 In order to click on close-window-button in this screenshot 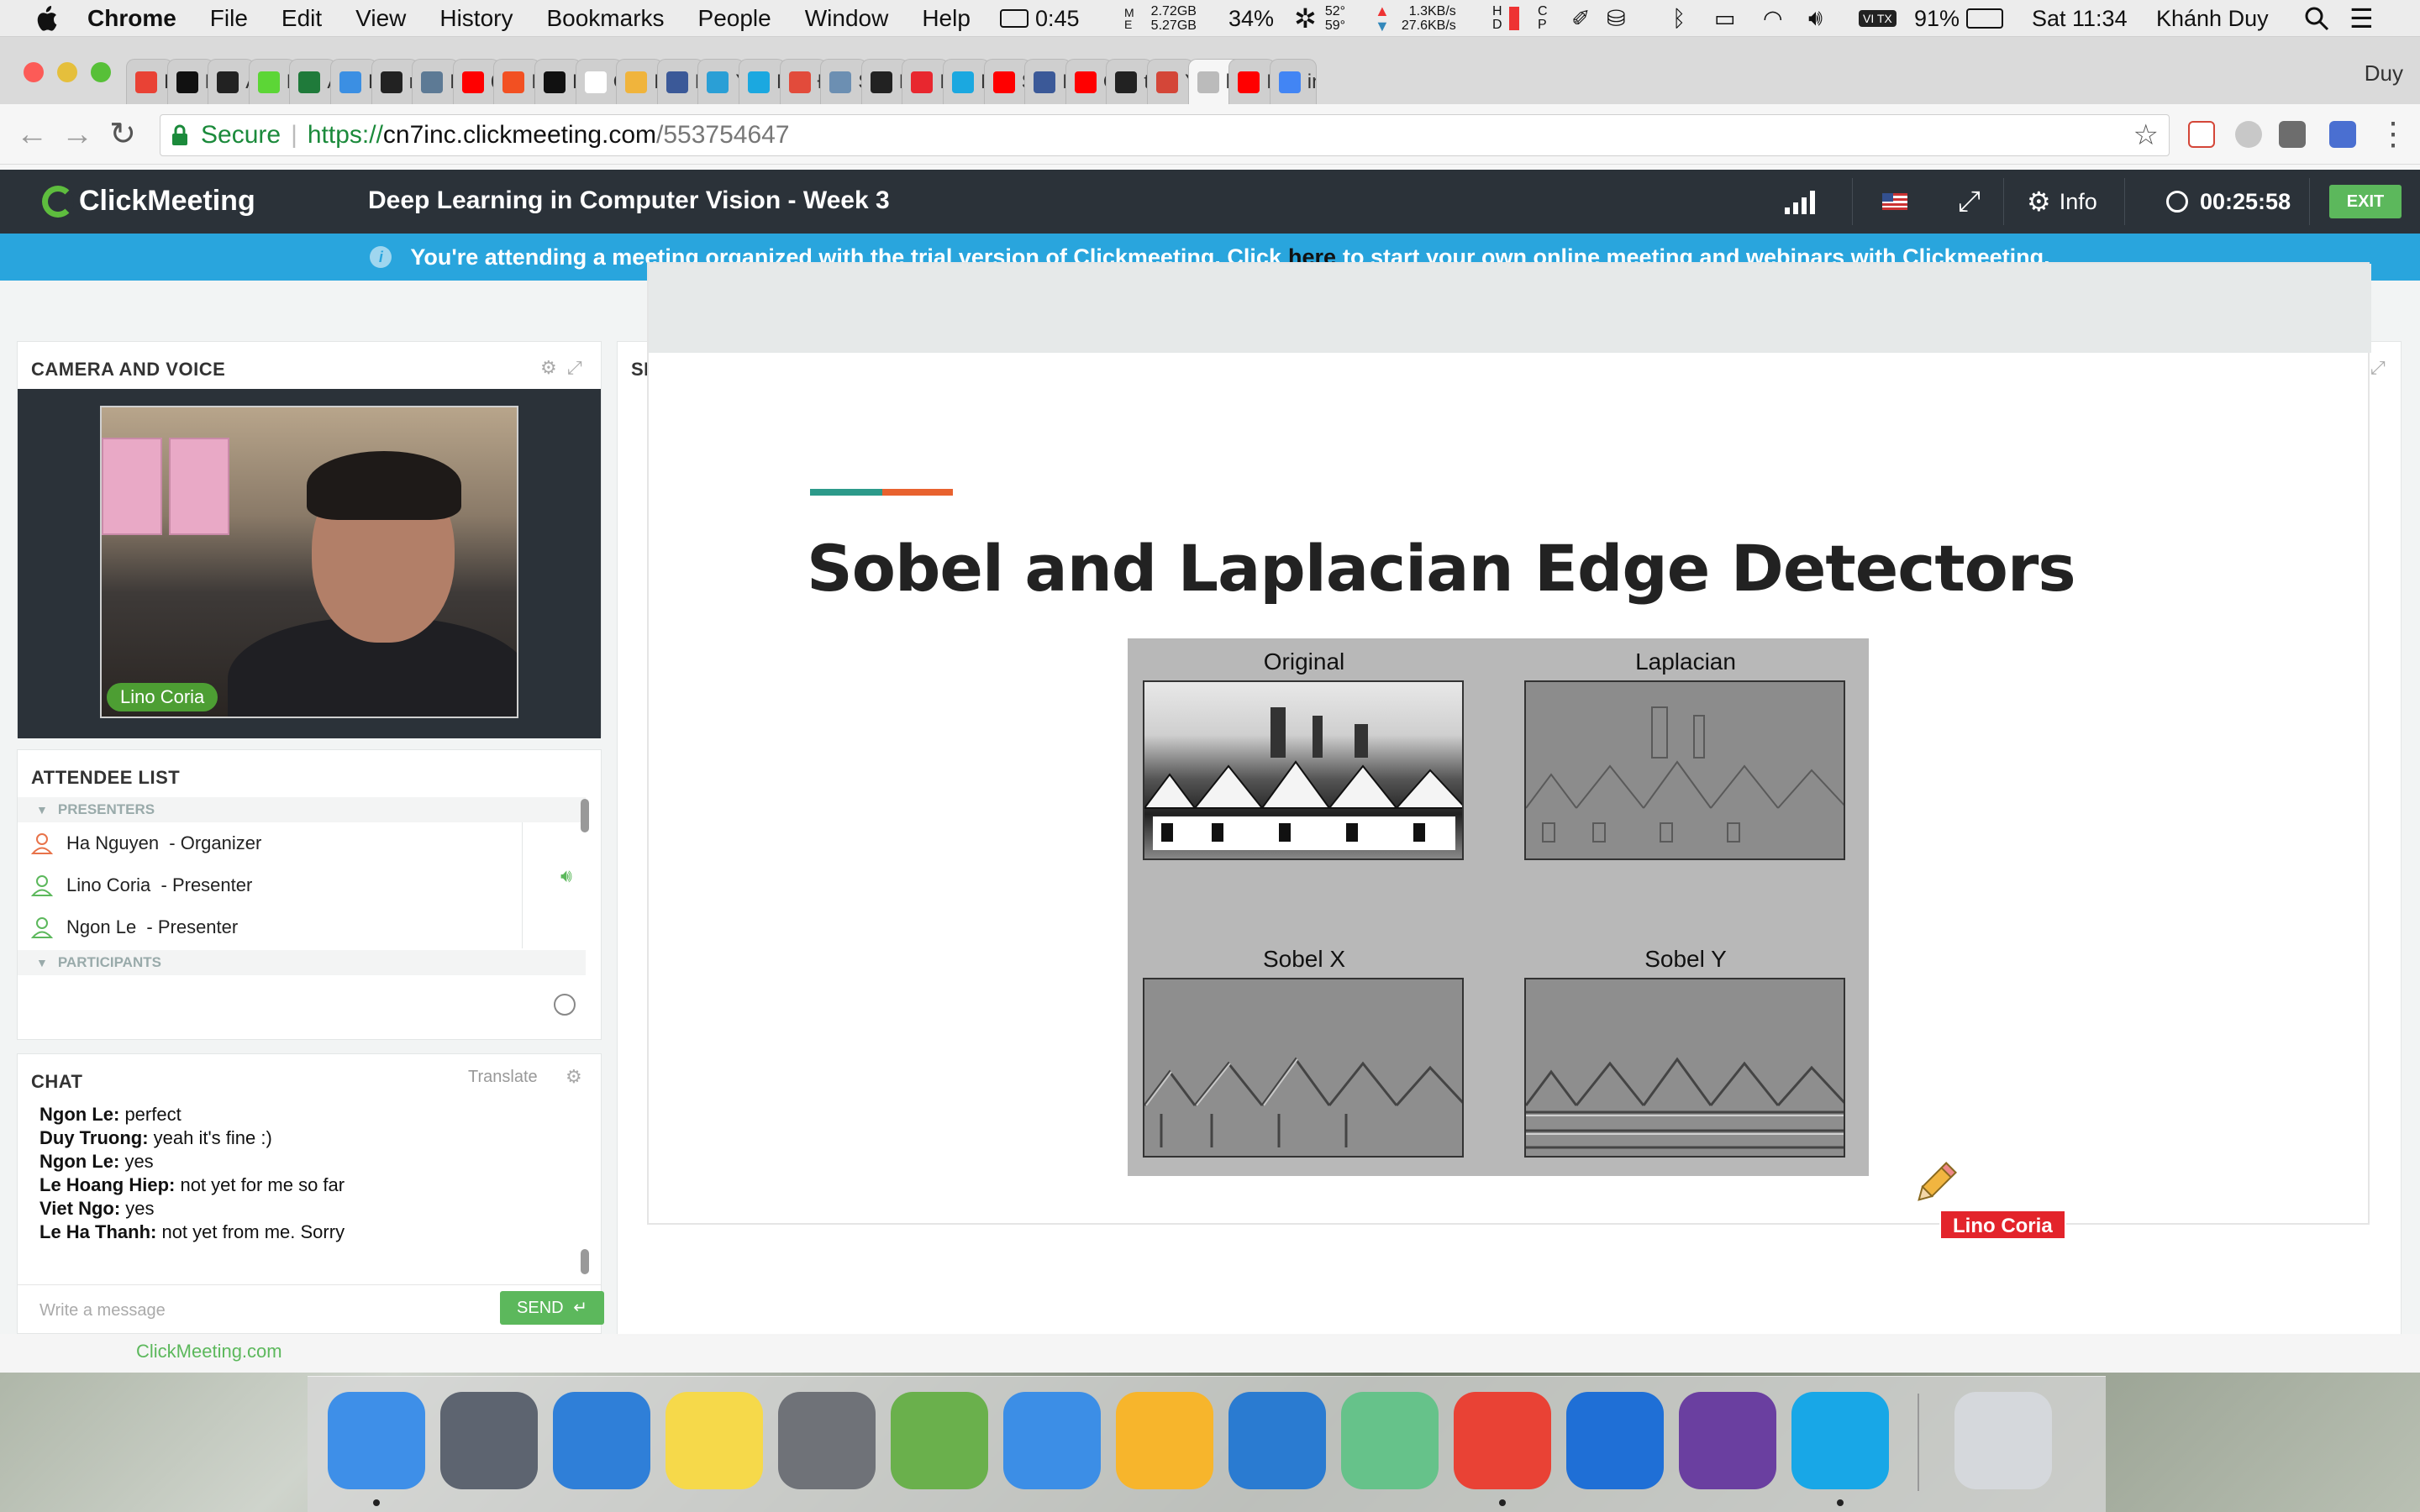, I will do `click(34, 72)`.